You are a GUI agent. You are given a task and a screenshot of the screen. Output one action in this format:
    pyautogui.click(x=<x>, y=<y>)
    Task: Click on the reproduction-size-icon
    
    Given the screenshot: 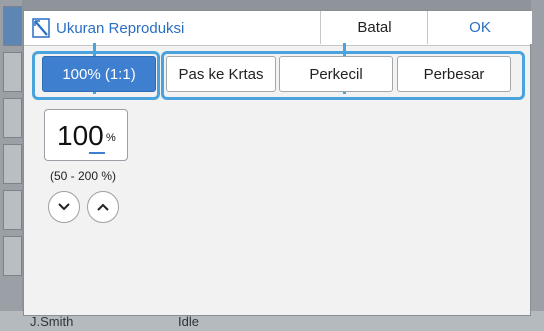 What is the action you would take?
    pyautogui.click(x=41, y=28)
    